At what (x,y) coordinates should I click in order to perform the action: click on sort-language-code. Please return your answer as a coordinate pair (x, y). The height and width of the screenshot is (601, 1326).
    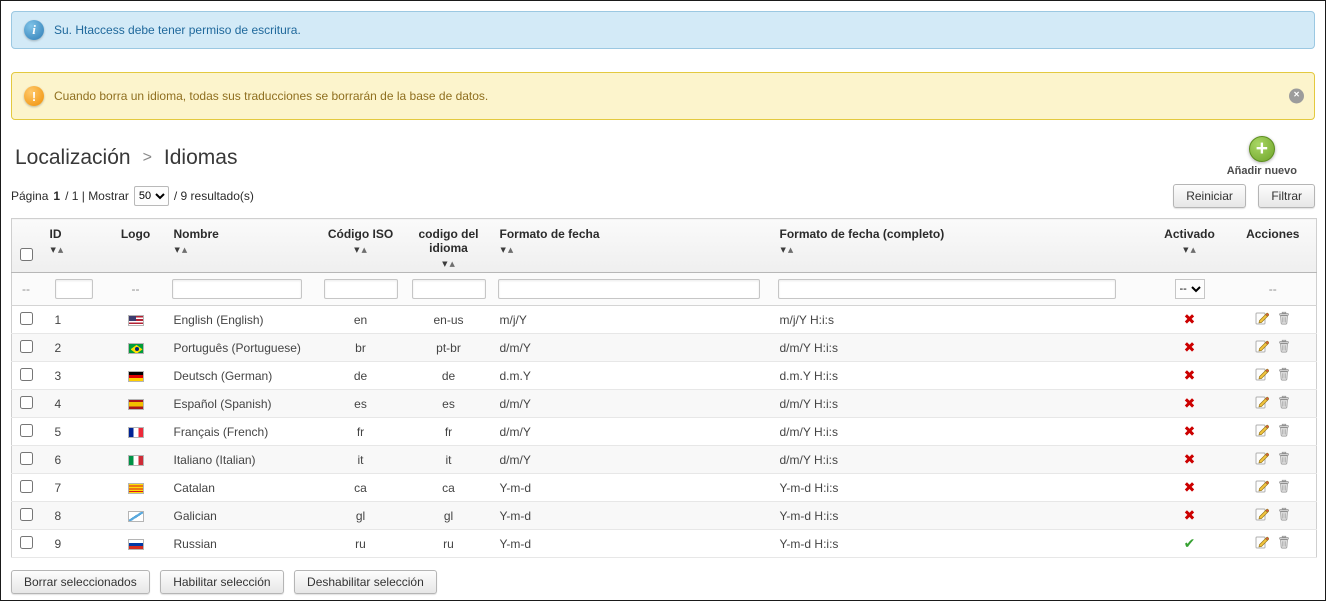
    Looking at the image, I should click on (449, 263).